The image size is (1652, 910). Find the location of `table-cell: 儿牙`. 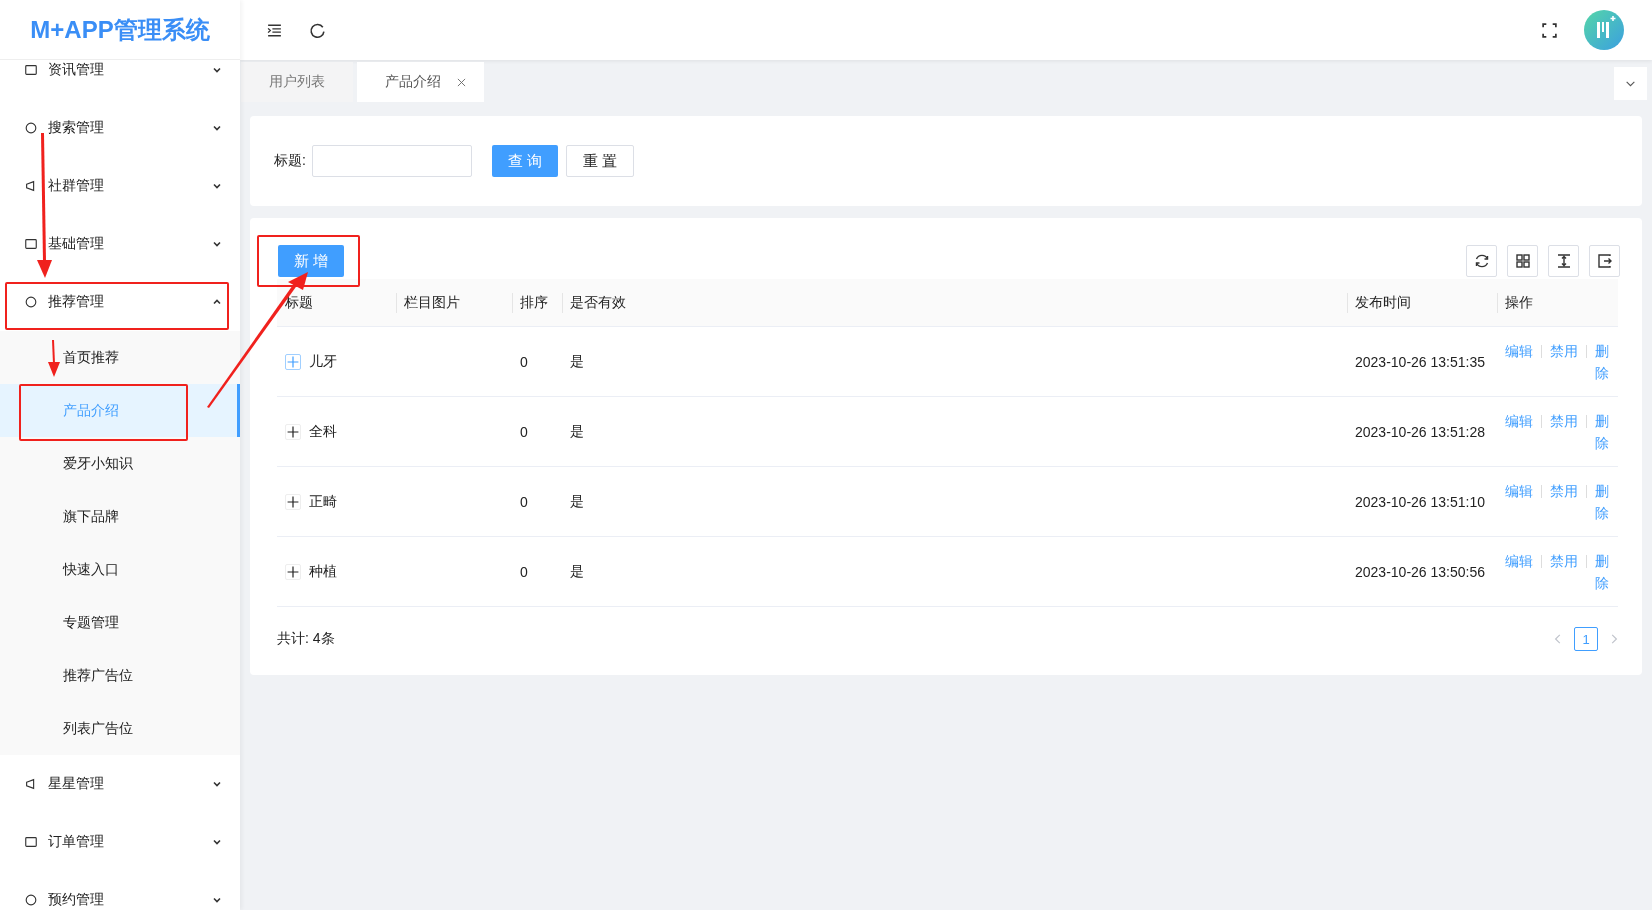

table-cell: 儿牙 is located at coordinates (323, 361).